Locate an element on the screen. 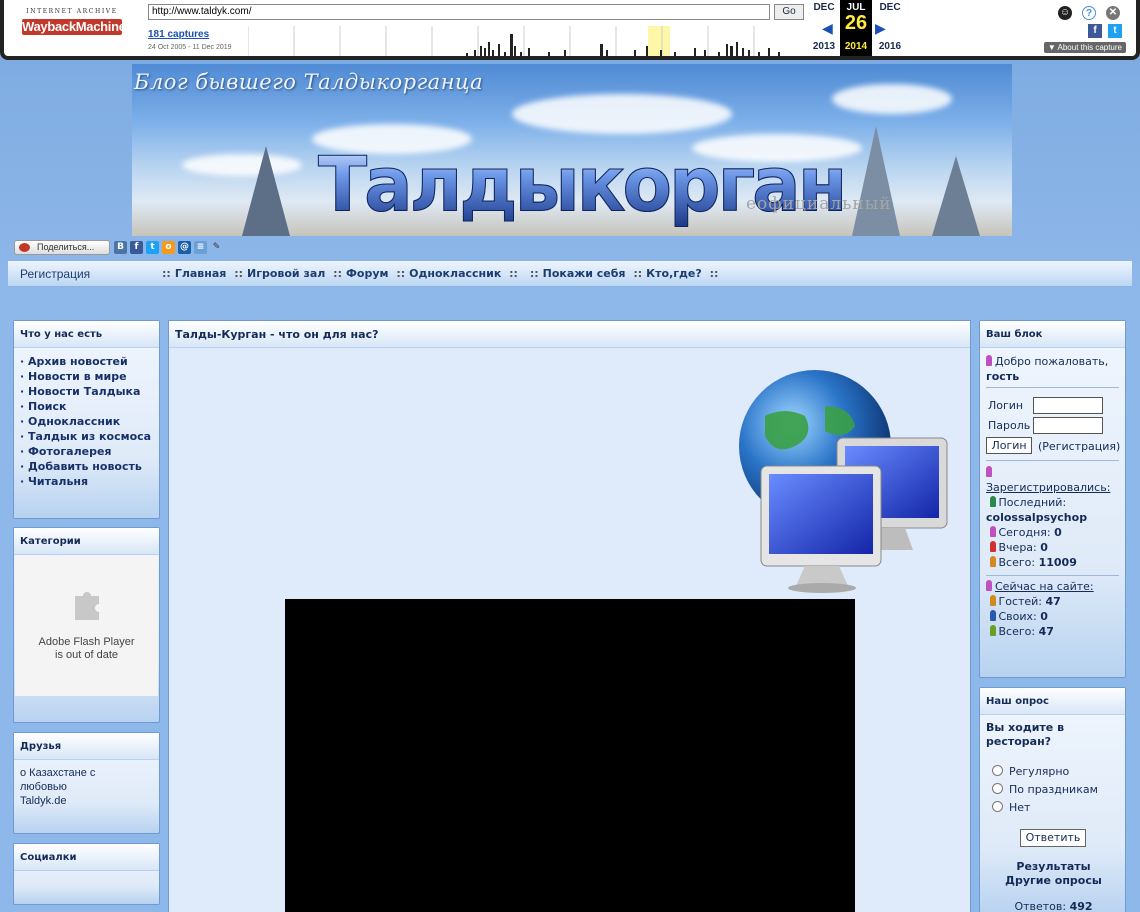  menu-item-reading-room: · Читальня is located at coordinates (86, 481).